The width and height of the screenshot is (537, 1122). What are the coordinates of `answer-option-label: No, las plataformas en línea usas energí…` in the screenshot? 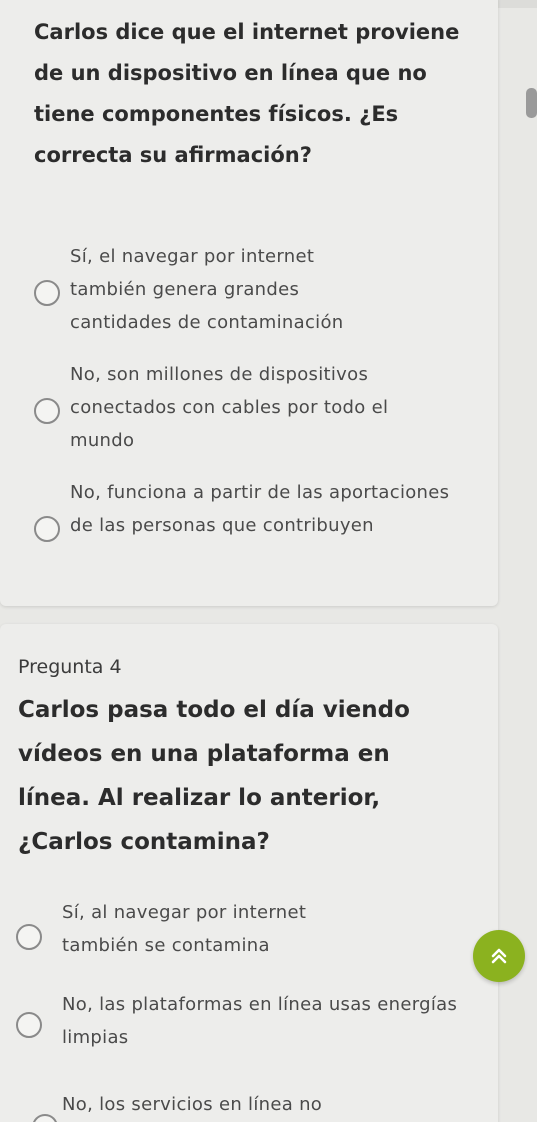 It's located at (260, 1021).